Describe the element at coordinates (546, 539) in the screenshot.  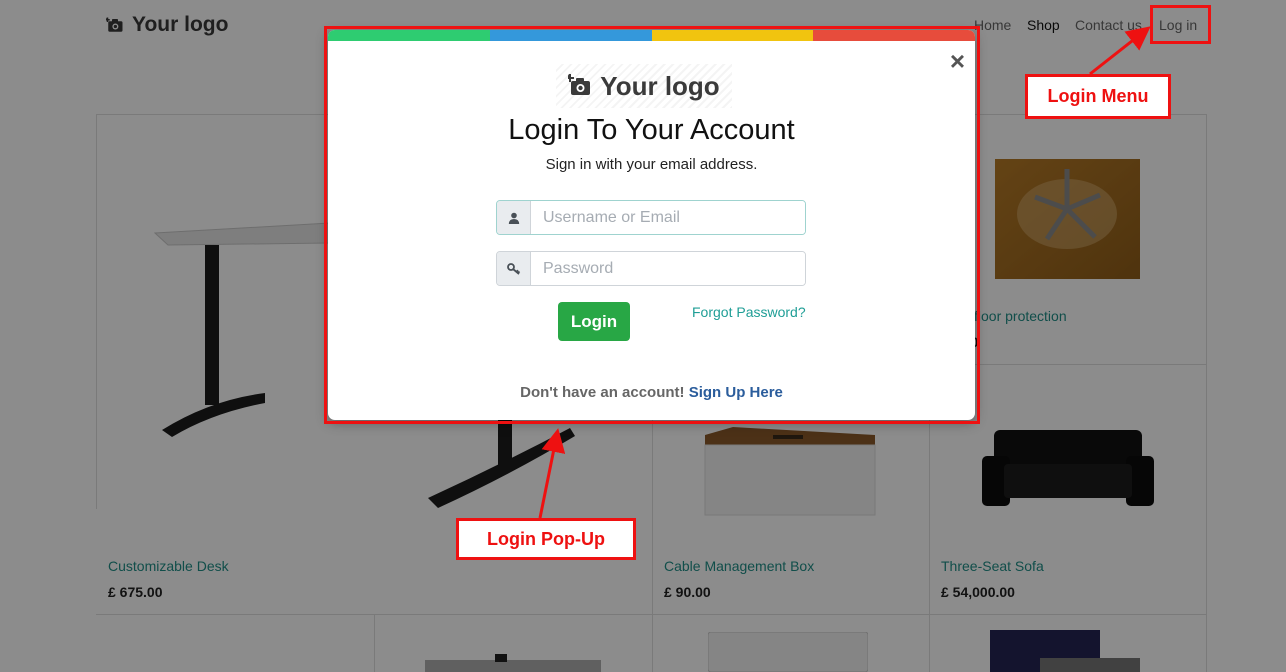
I see `login-popup-annotation: Login Pop-Up` at that location.